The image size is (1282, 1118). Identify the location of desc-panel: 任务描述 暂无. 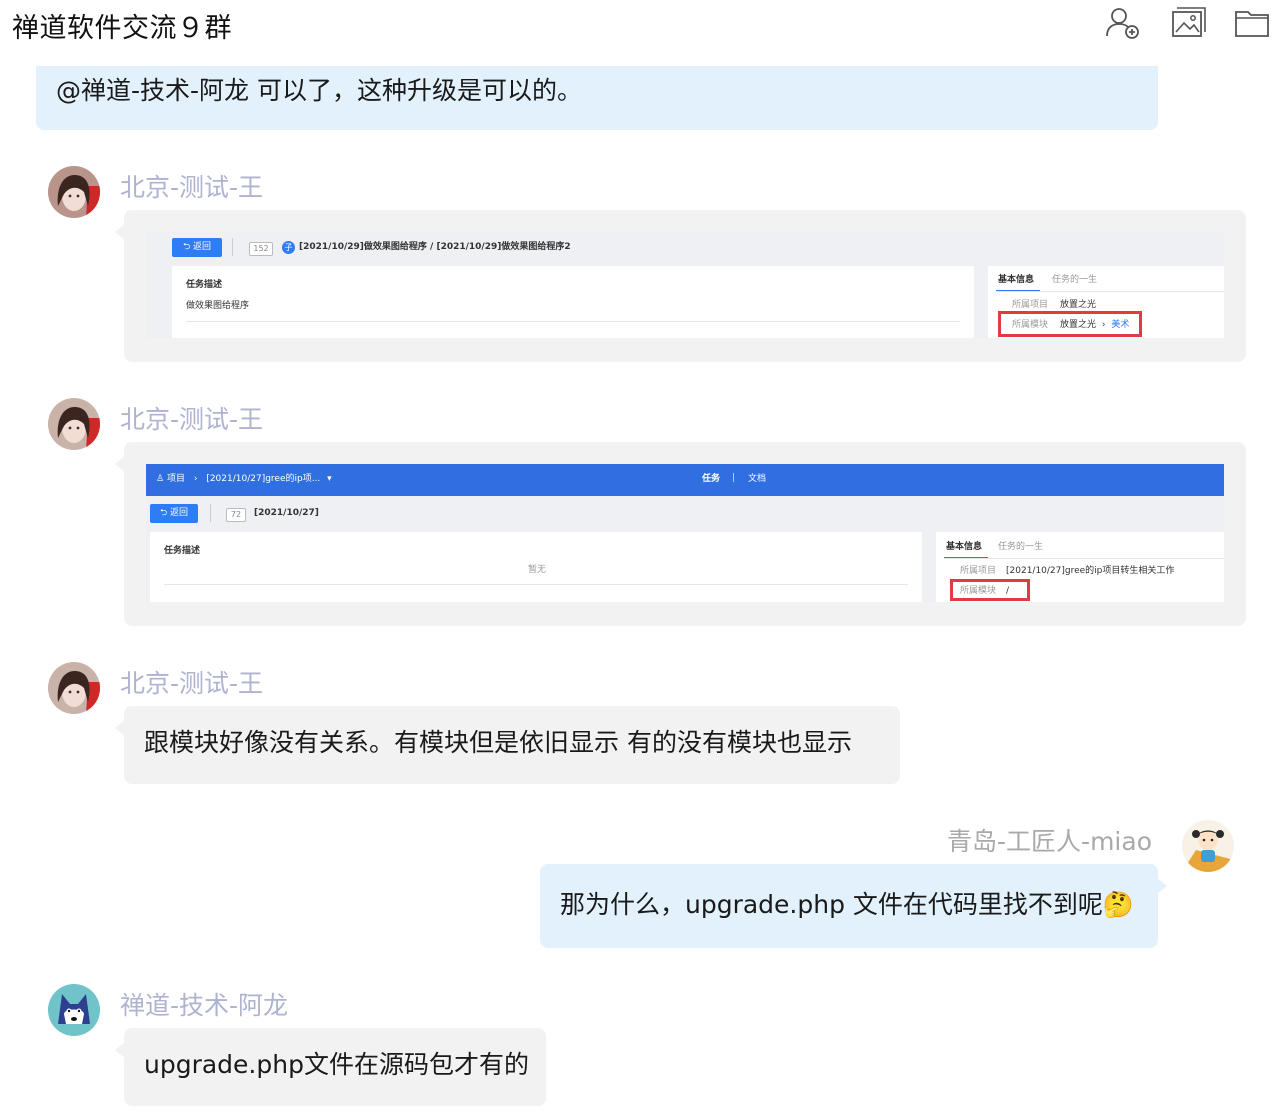
(536, 567).